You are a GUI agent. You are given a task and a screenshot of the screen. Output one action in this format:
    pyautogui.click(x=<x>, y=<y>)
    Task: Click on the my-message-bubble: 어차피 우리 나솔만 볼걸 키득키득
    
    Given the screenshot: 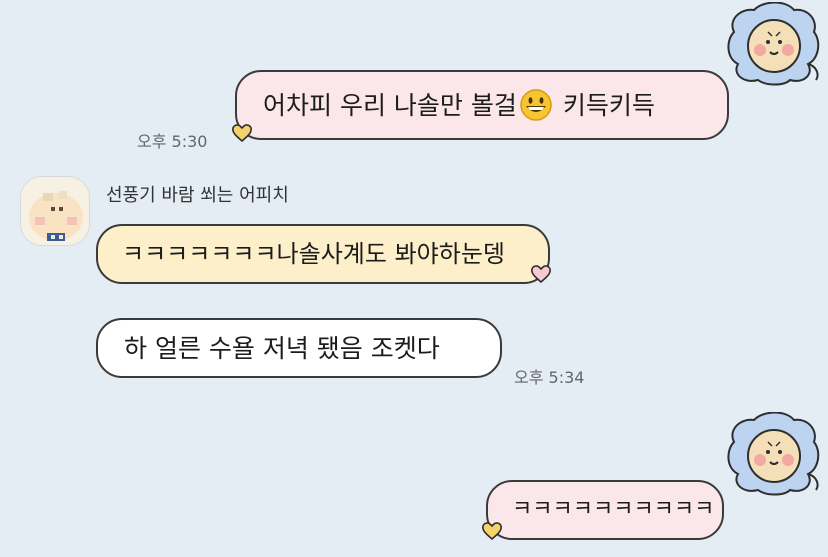 What is the action you would take?
    pyautogui.click(x=482, y=105)
    